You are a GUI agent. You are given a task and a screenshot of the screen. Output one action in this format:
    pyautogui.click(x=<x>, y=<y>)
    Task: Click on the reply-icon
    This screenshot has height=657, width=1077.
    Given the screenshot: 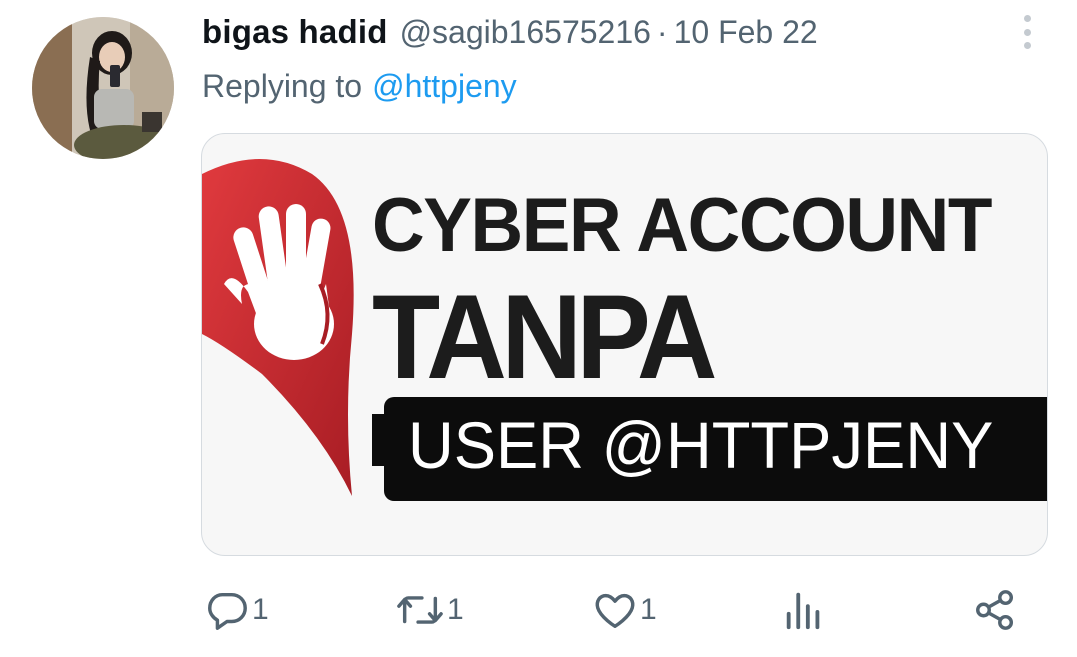 What is the action you would take?
    pyautogui.click(x=227, y=611)
    